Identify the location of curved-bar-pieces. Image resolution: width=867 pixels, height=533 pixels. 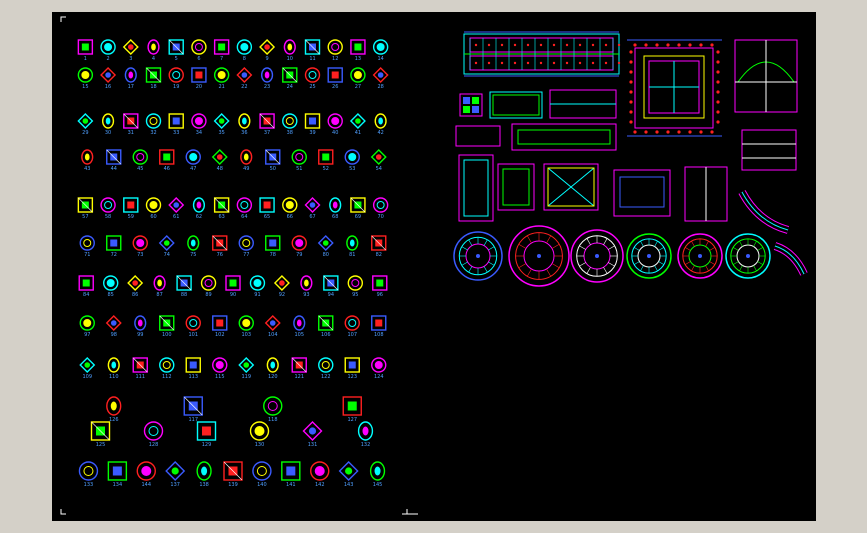
(773, 233).